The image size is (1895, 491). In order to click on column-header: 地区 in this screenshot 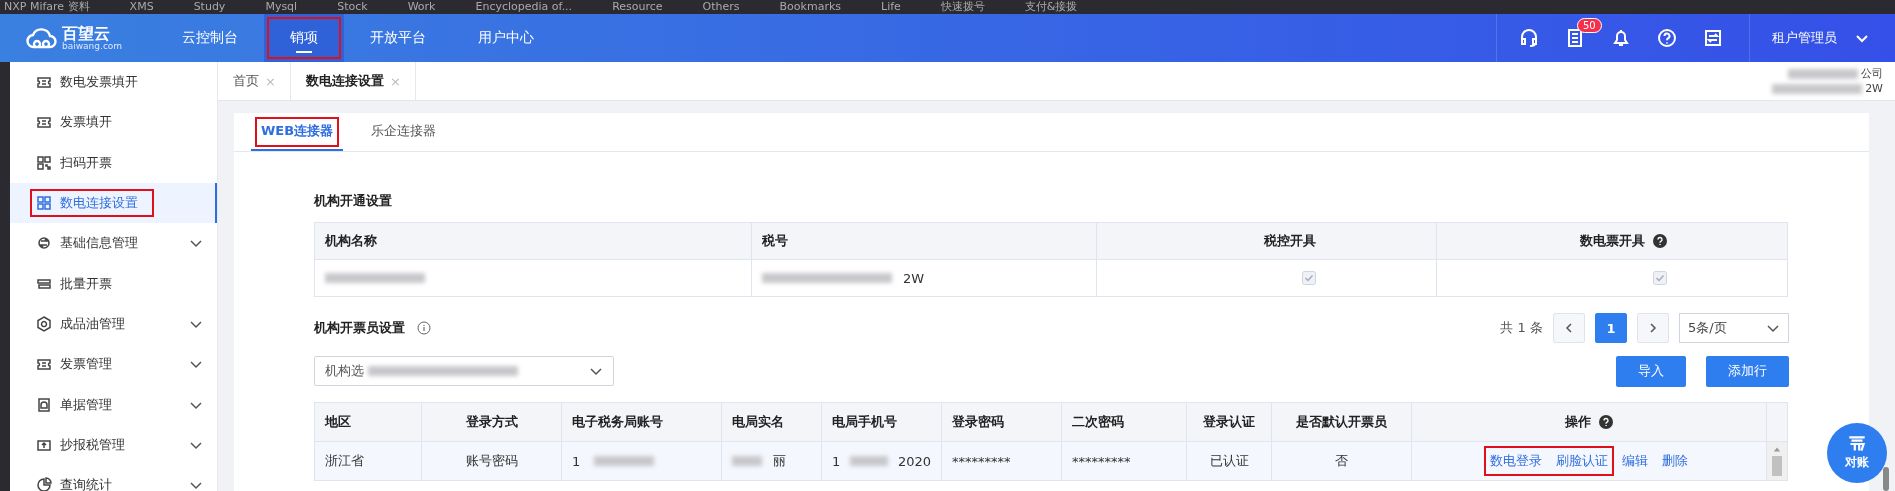, I will do `click(338, 422)`.